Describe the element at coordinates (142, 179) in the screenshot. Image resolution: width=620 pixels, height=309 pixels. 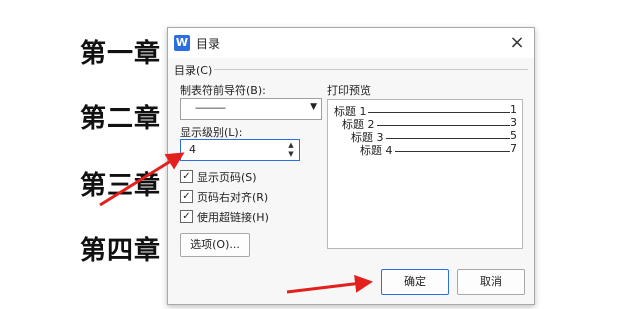
I see `red-arrow-to-display-level` at that location.